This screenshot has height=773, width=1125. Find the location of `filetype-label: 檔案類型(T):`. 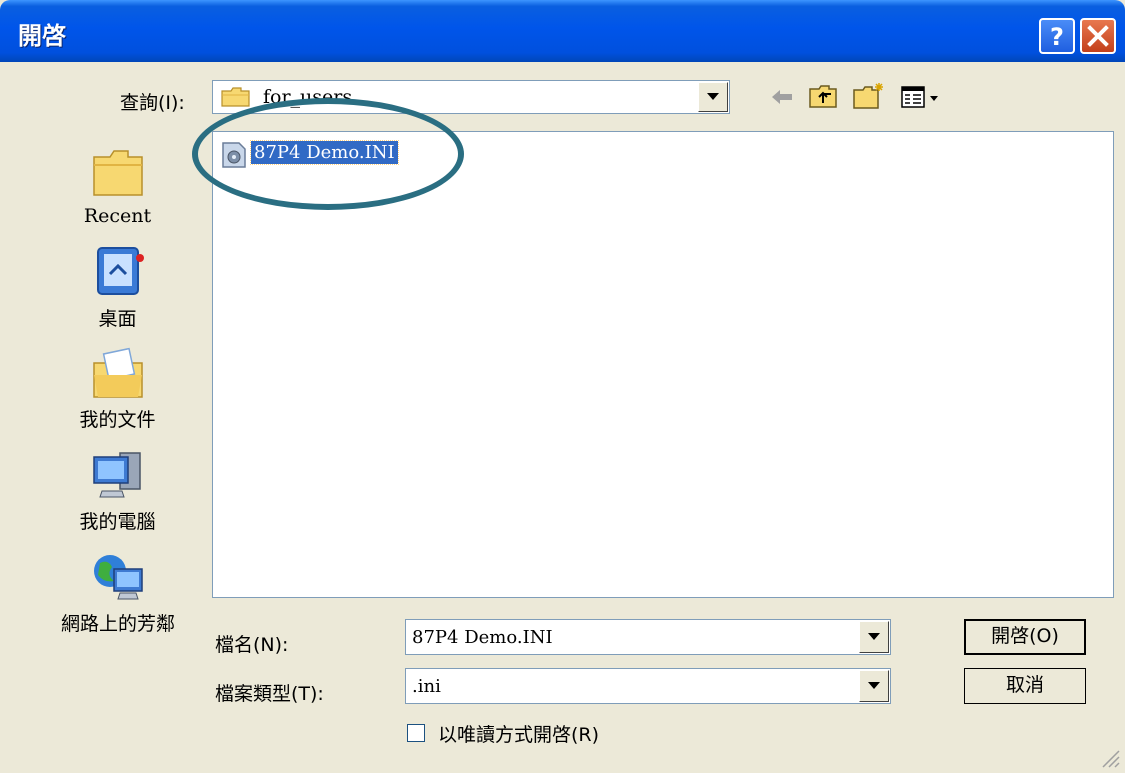

filetype-label: 檔案類型(T): is located at coordinates (269, 694).